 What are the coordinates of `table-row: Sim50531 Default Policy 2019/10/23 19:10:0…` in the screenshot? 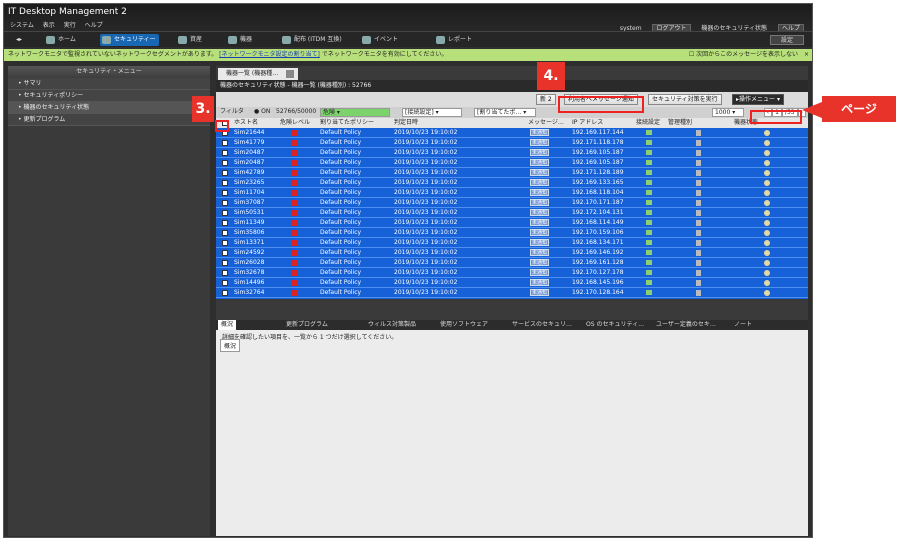 It's located at (512, 213).